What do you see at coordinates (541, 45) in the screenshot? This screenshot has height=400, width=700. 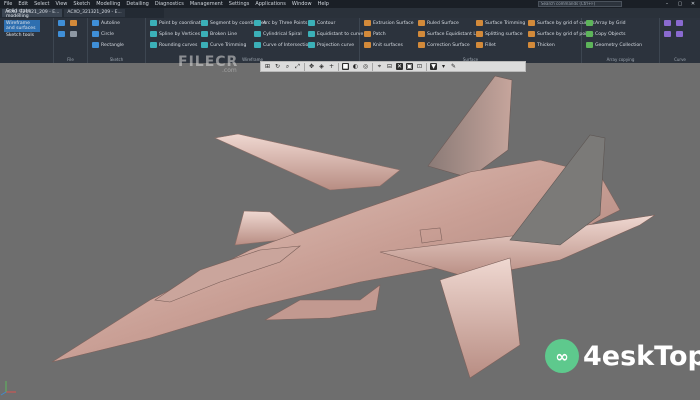 I see `thicken-button: Thicken` at bounding box center [541, 45].